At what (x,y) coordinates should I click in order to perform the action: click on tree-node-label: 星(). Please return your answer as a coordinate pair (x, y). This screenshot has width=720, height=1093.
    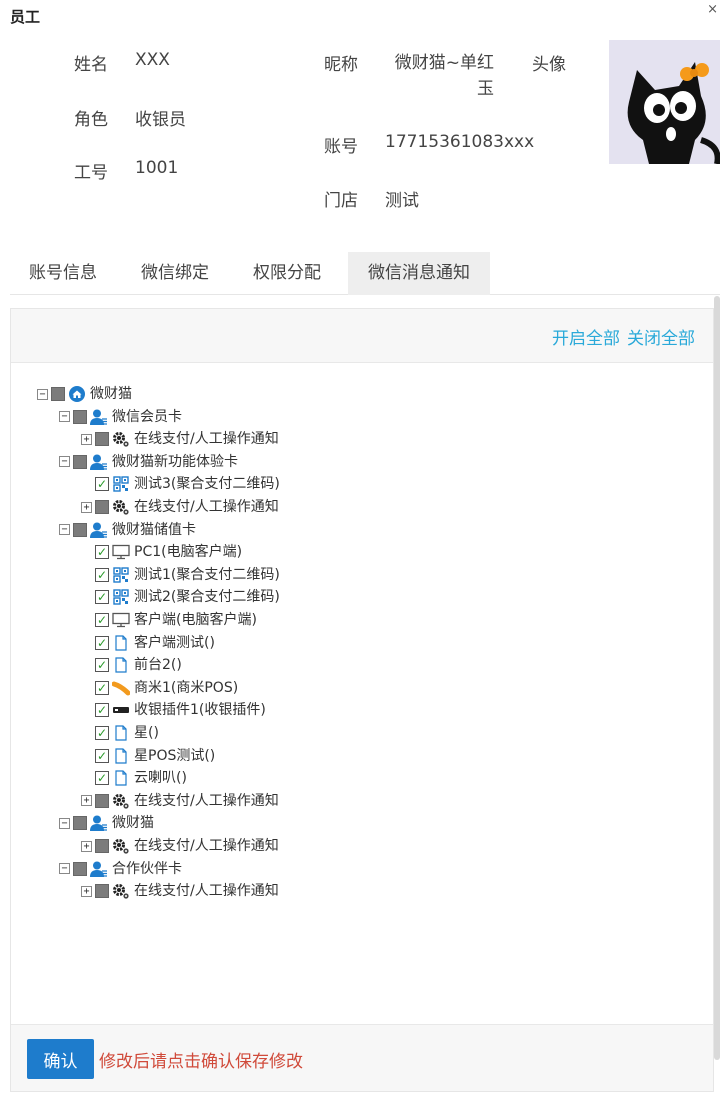
    Looking at the image, I should click on (146, 733).